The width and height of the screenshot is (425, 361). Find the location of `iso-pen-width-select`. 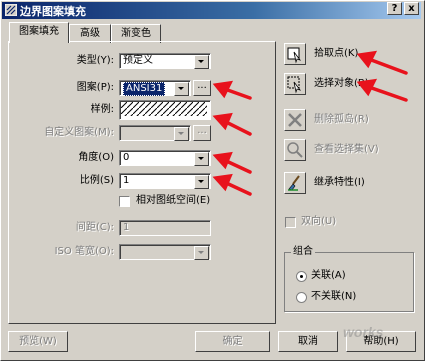

iso-pen-width-select is located at coordinates (165, 252).